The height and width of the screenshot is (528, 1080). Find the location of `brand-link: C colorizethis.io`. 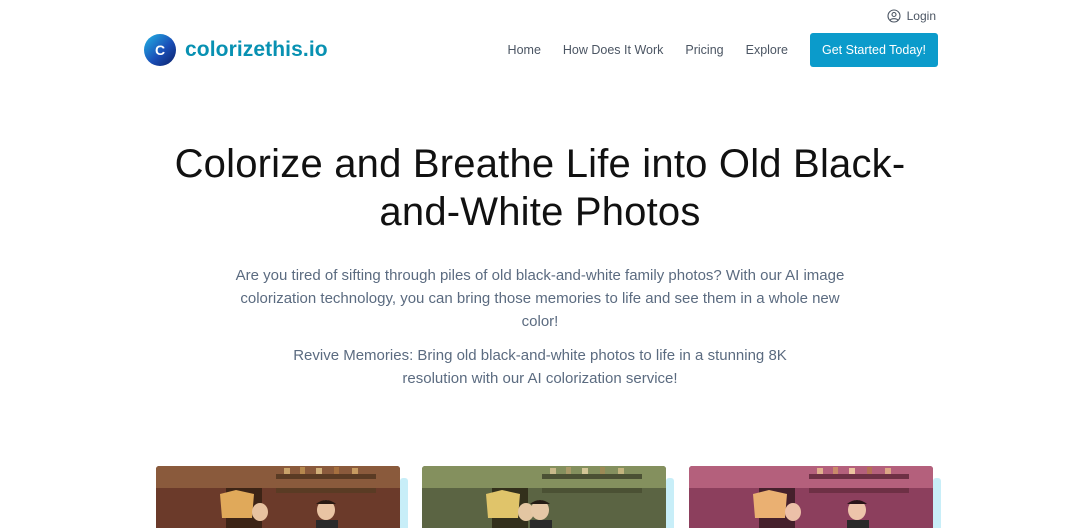

brand-link: C colorizethis.io is located at coordinates (236, 50).